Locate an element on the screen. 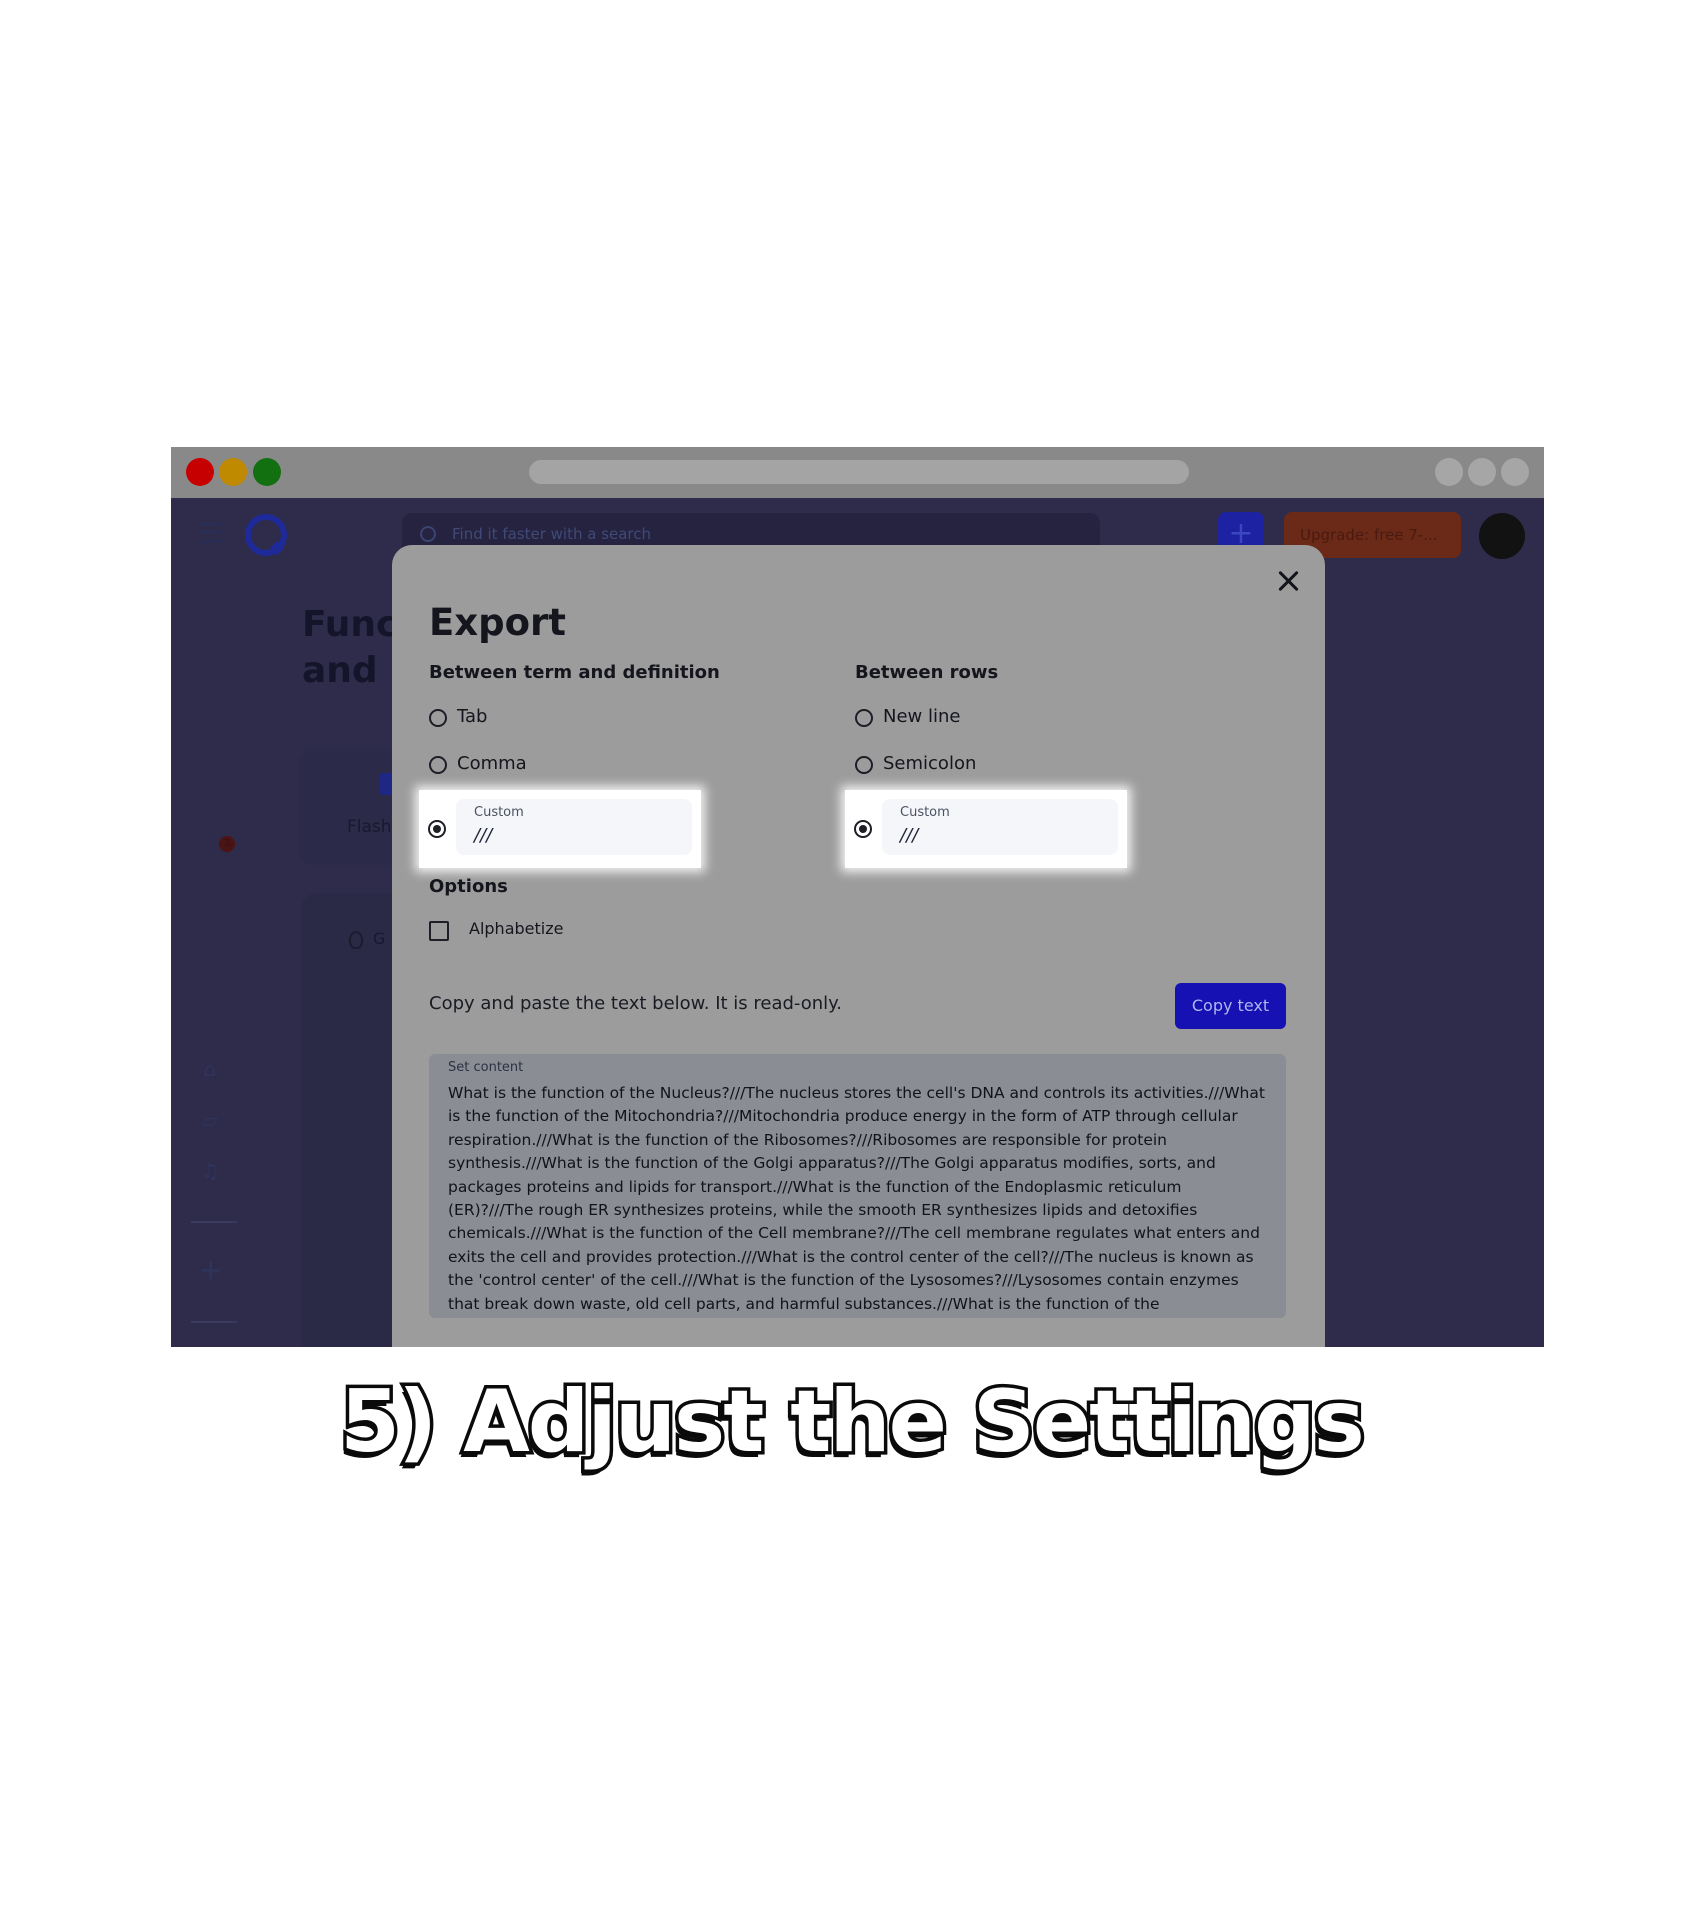 This screenshot has width=1703, height=1920. address-bar is located at coordinates (859, 472).